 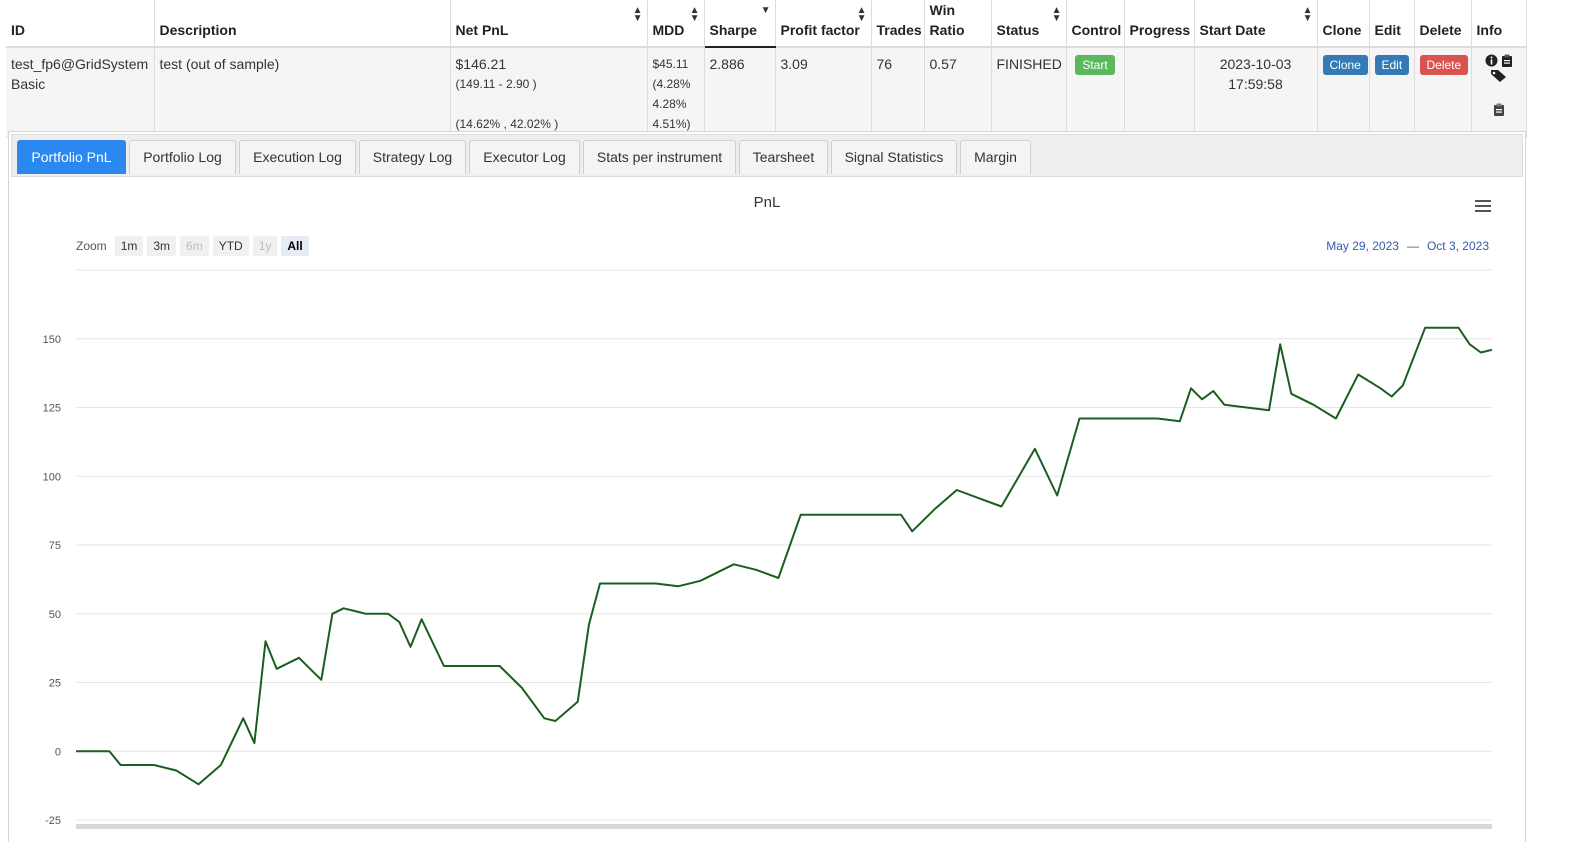 I want to click on y-tick-label: 150, so click(x=52, y=340).